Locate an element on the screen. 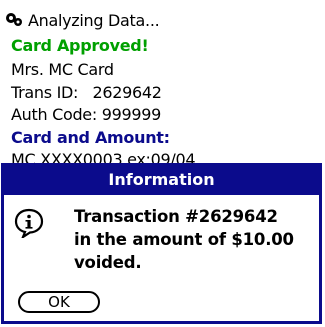  dialog-title: Information is located at coordinates (161, 179).